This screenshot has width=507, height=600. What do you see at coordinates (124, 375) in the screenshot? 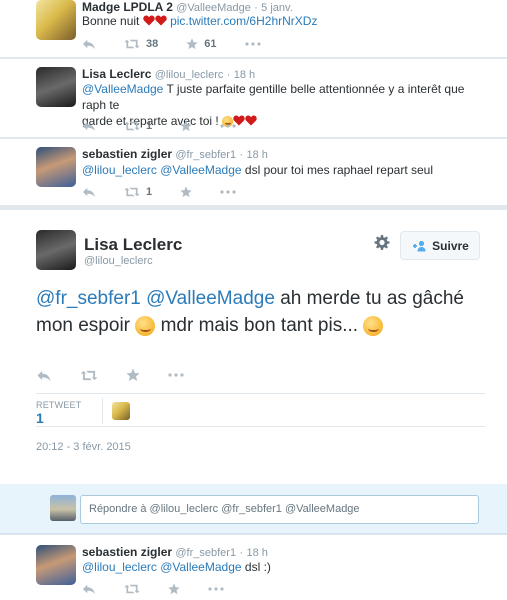
I see `main-tweet-actions` at bounding box center [124, 375].